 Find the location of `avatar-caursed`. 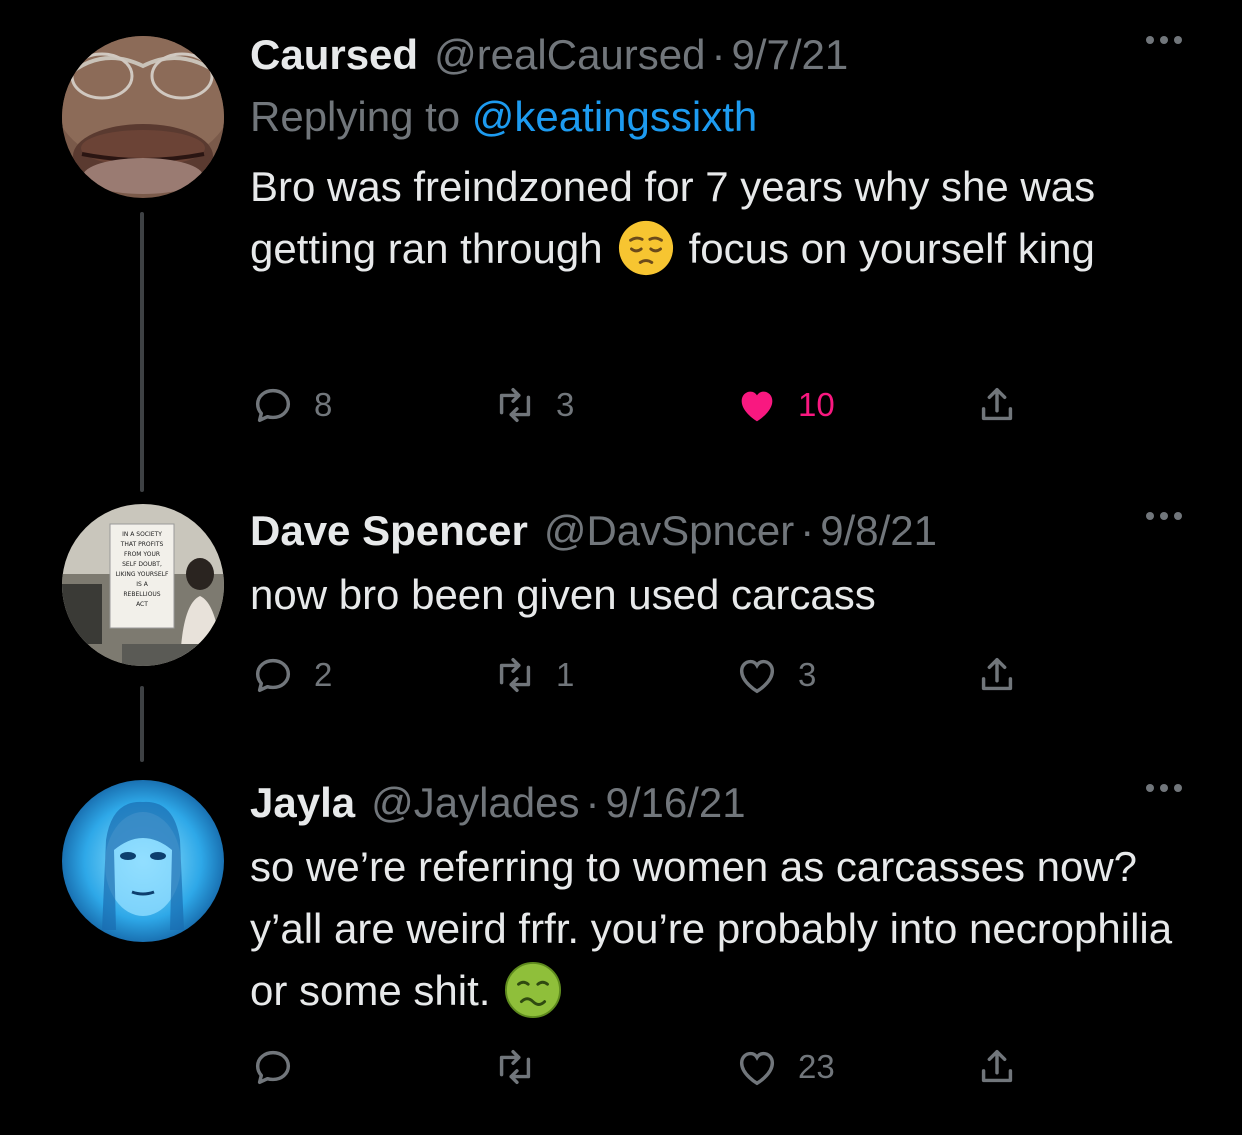

avatar-caursed is located at coordinates (143, 117).